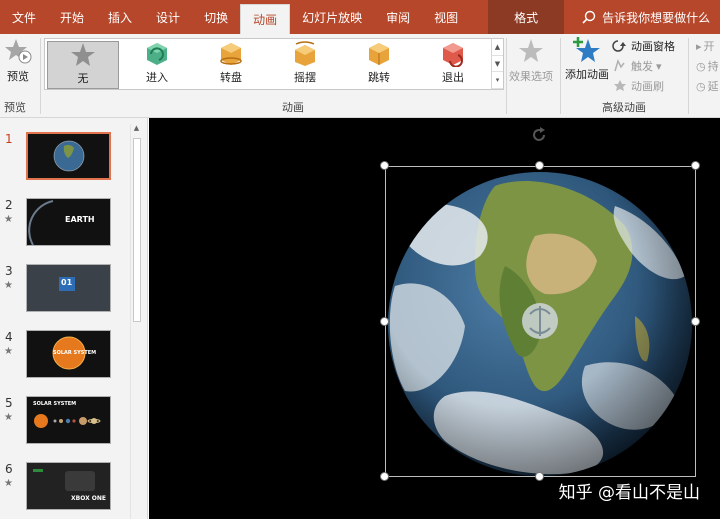  Describe the element at coordinates (24, 17) in the screenshot. I see `tab-file: 文件` at that location.